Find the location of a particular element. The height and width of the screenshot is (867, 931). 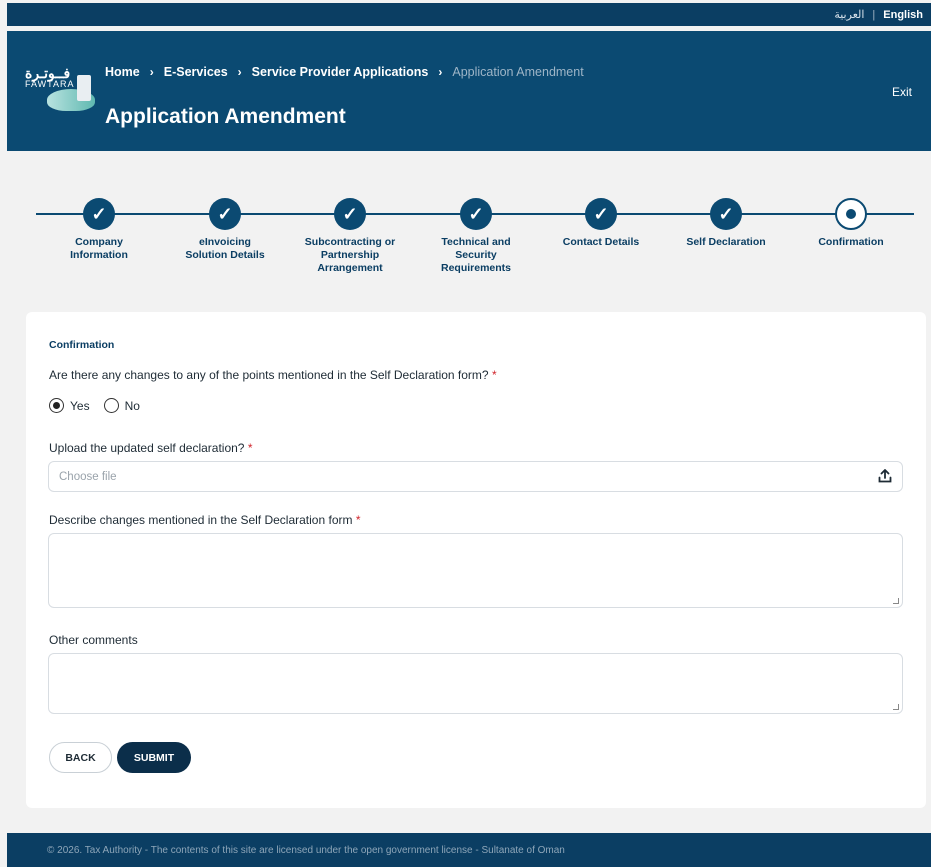

other-comments-textarea is located at coordinates (475, 683).